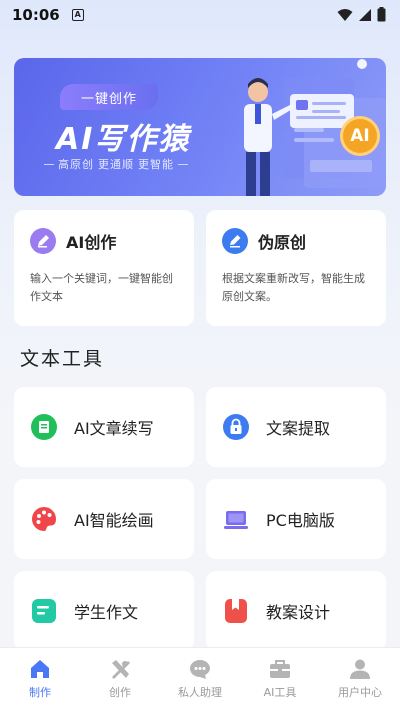 This screenshot has width=400, height=710. I want to click on tool-label: 学生作文, so click(106, 612).